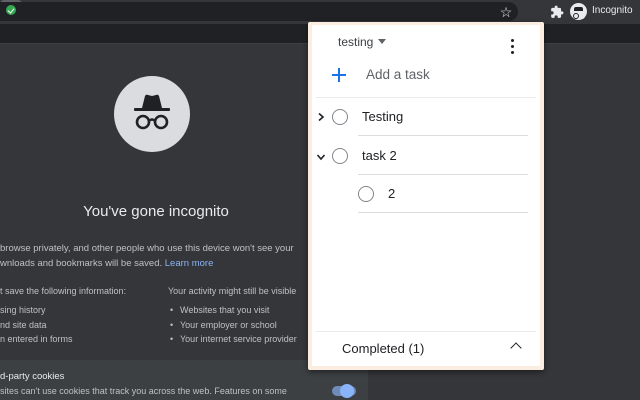 The width and height of the screenshot is (640, 400). Describe the element at coordinates (516, 348) in the screenshot. I see `chevron-up-icon` at that location.